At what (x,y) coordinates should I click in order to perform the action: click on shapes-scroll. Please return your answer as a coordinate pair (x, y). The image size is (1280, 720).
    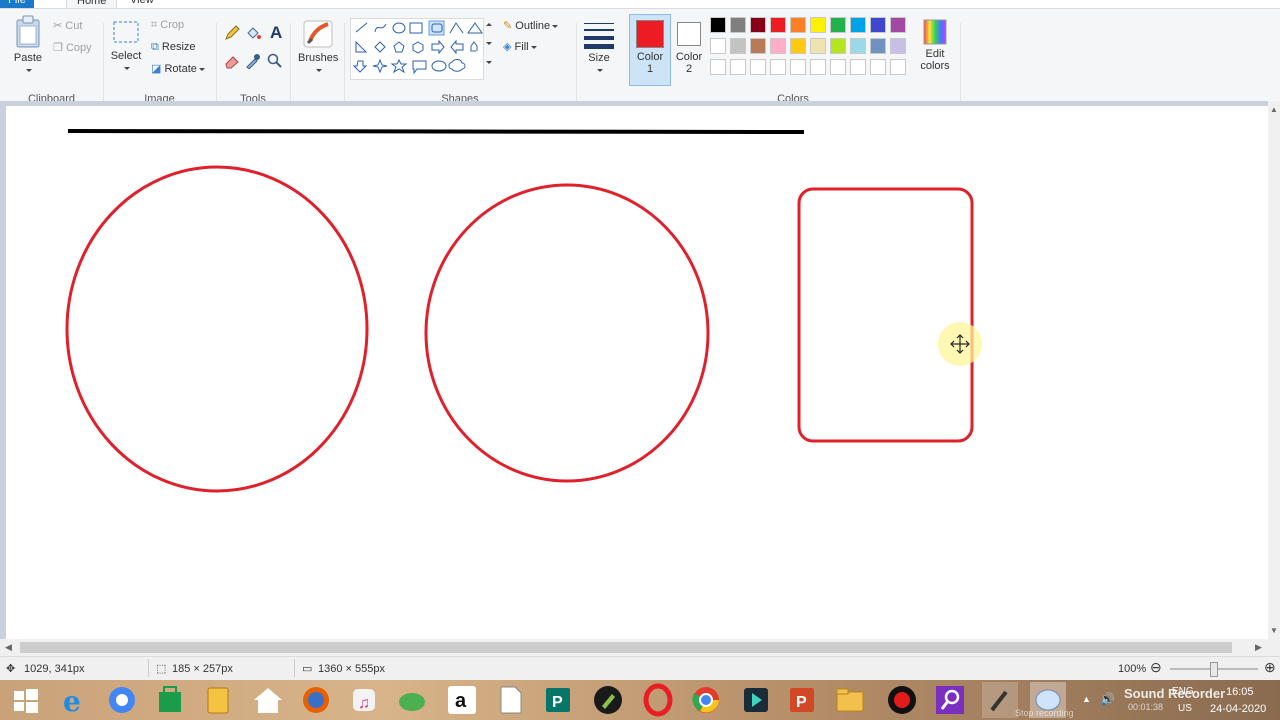
    Looking at the image, I should click on (489, 48).